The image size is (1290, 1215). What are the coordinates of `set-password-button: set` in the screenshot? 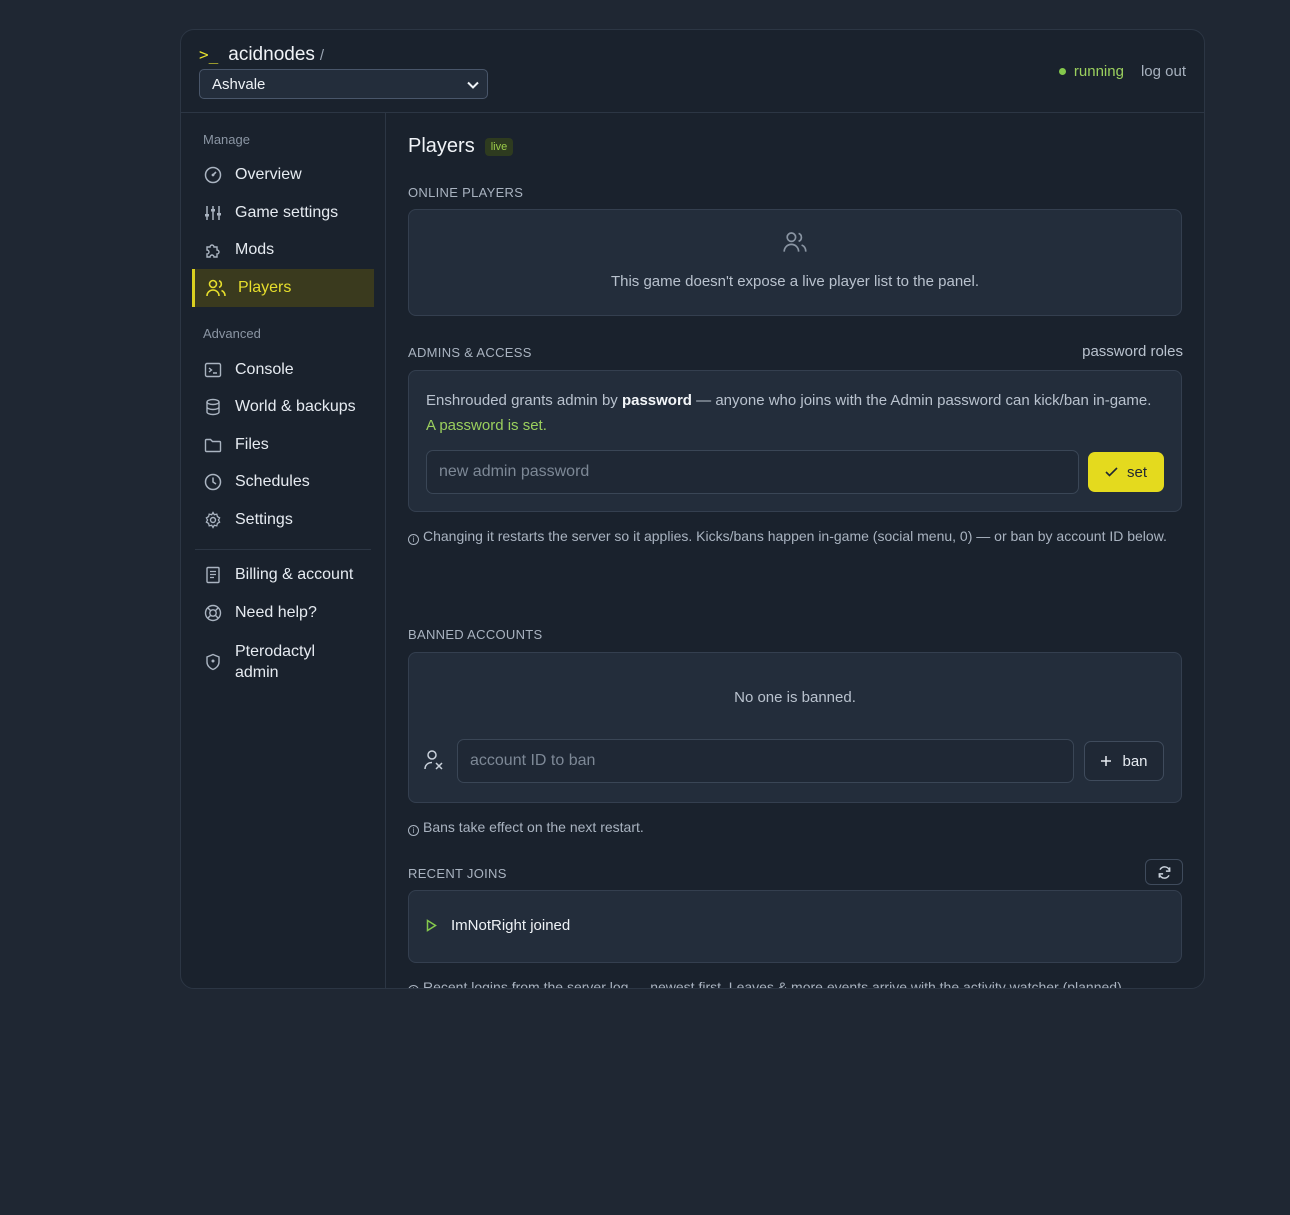 It's located at (1126, 472).